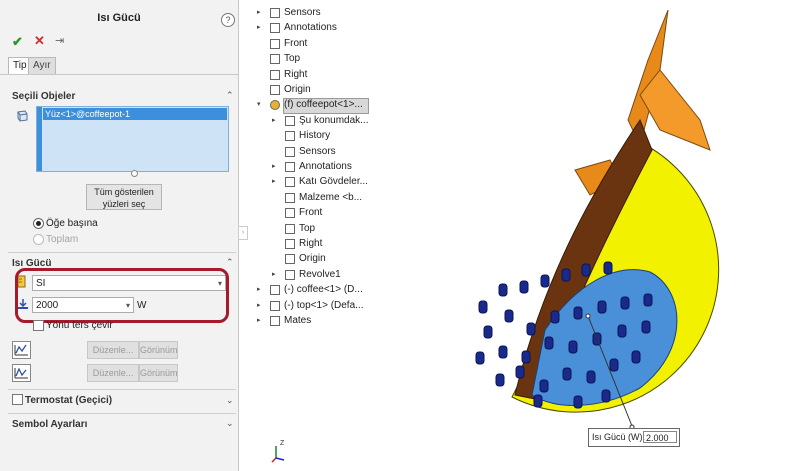 This screenshot has height=471, width=809. Describe the element at coordinates (296, 43) in the screenshot. I see `tree-item-label: Front` at that location.